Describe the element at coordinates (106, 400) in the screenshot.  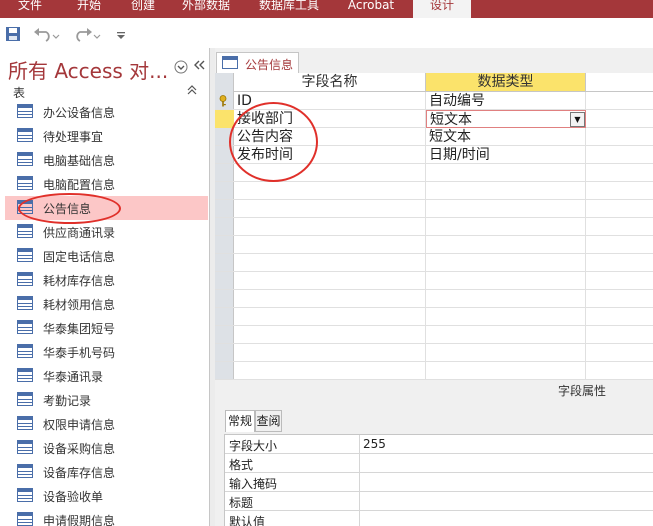
I see `nav-item-table: 考勤记录` at that location.